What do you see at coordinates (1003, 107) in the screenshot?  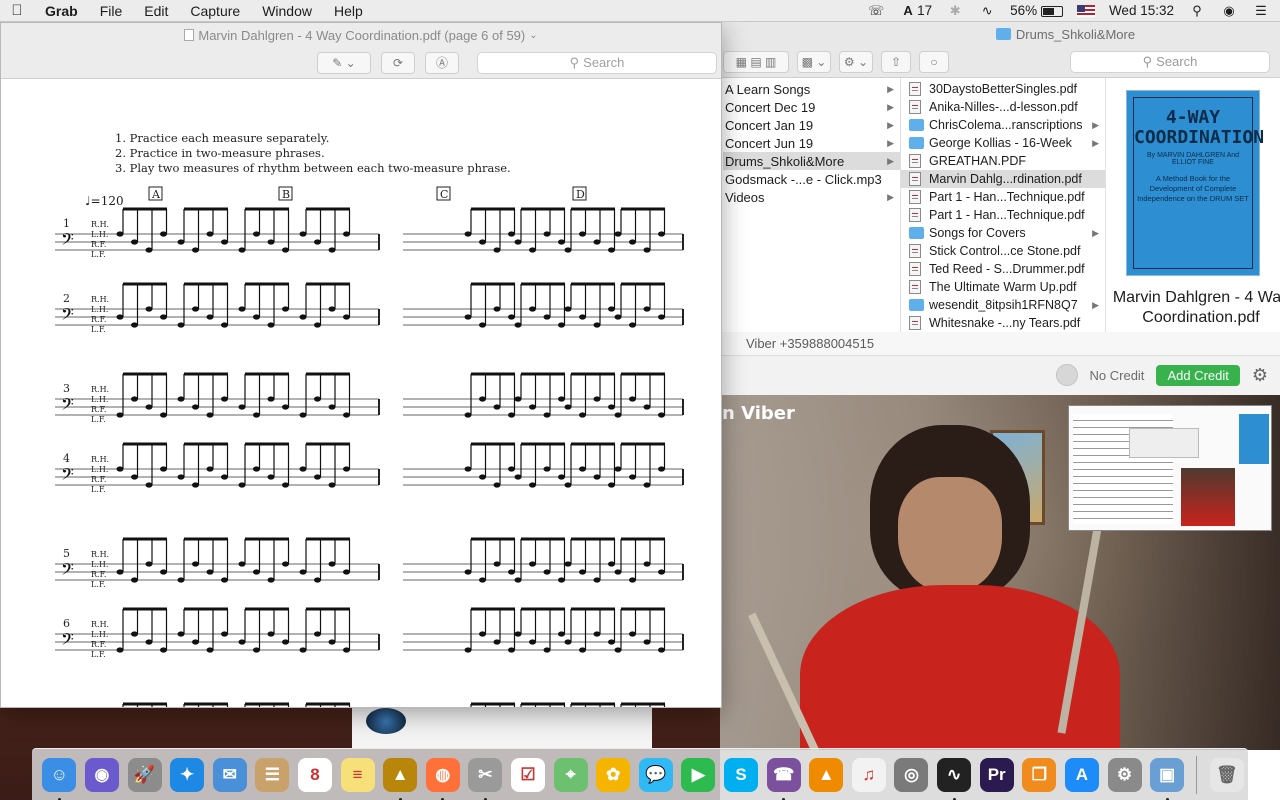 I see `finder-file-item: Anika-Nilles-...d-lesson.pdf` at bounding box center [1003, 107].